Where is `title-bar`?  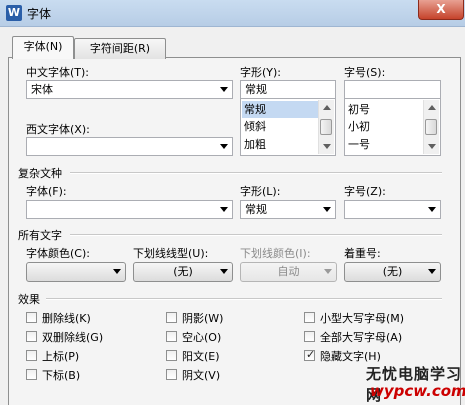
title-bar is located at coordinates (232, 13).